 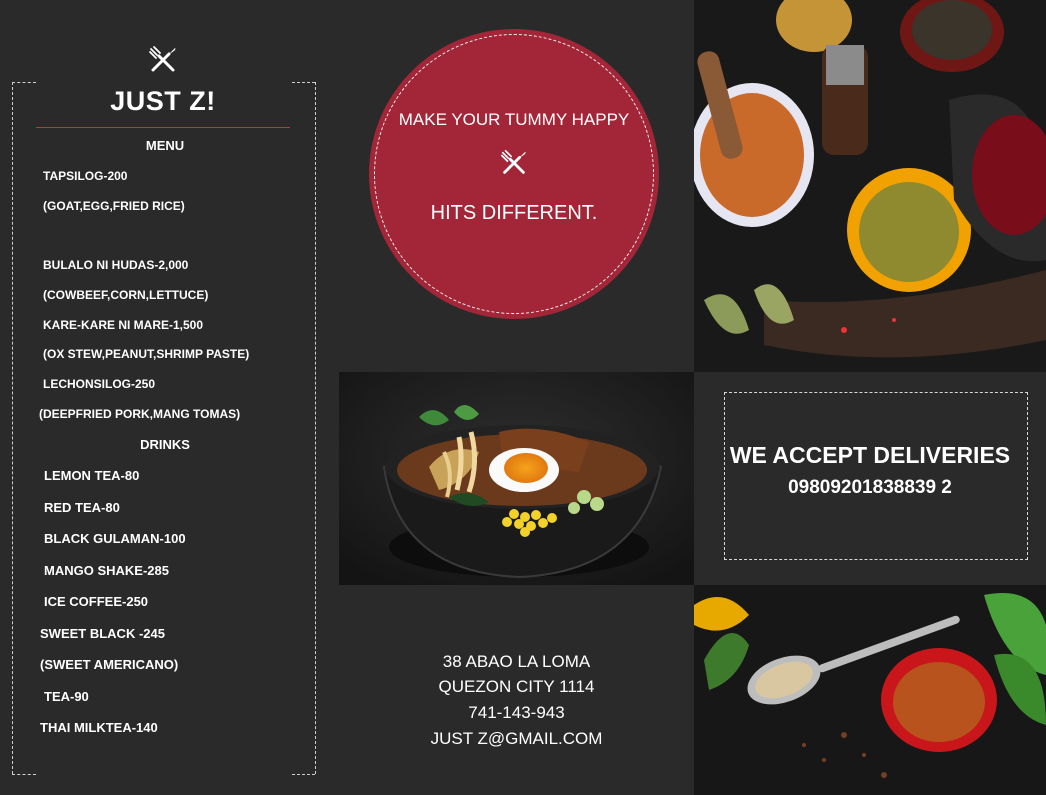 I want to click on menu-item: LECHONSILOG-250, so click(x=99, y=384).